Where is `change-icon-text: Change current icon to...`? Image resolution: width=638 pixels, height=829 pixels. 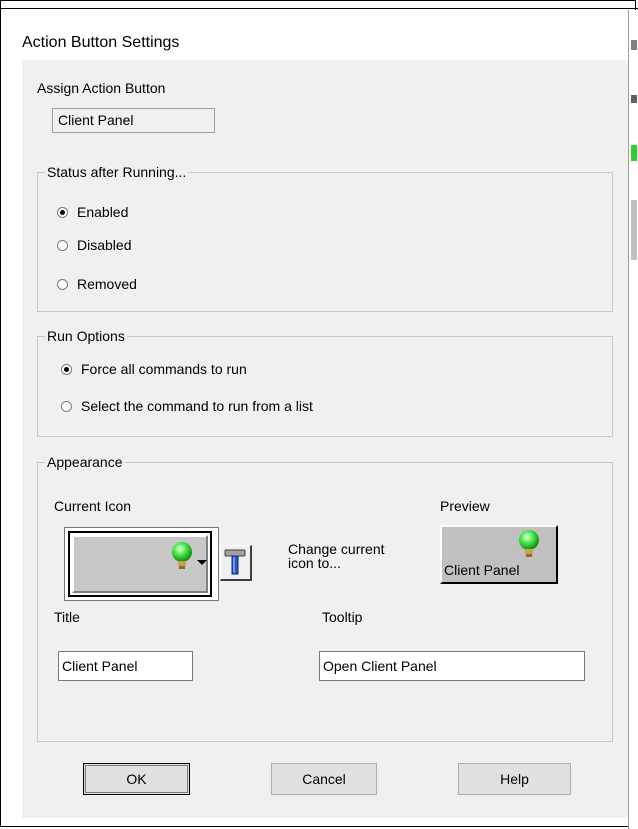 change-icon-text: Change current icon to... is located at coordinates (336, 556).